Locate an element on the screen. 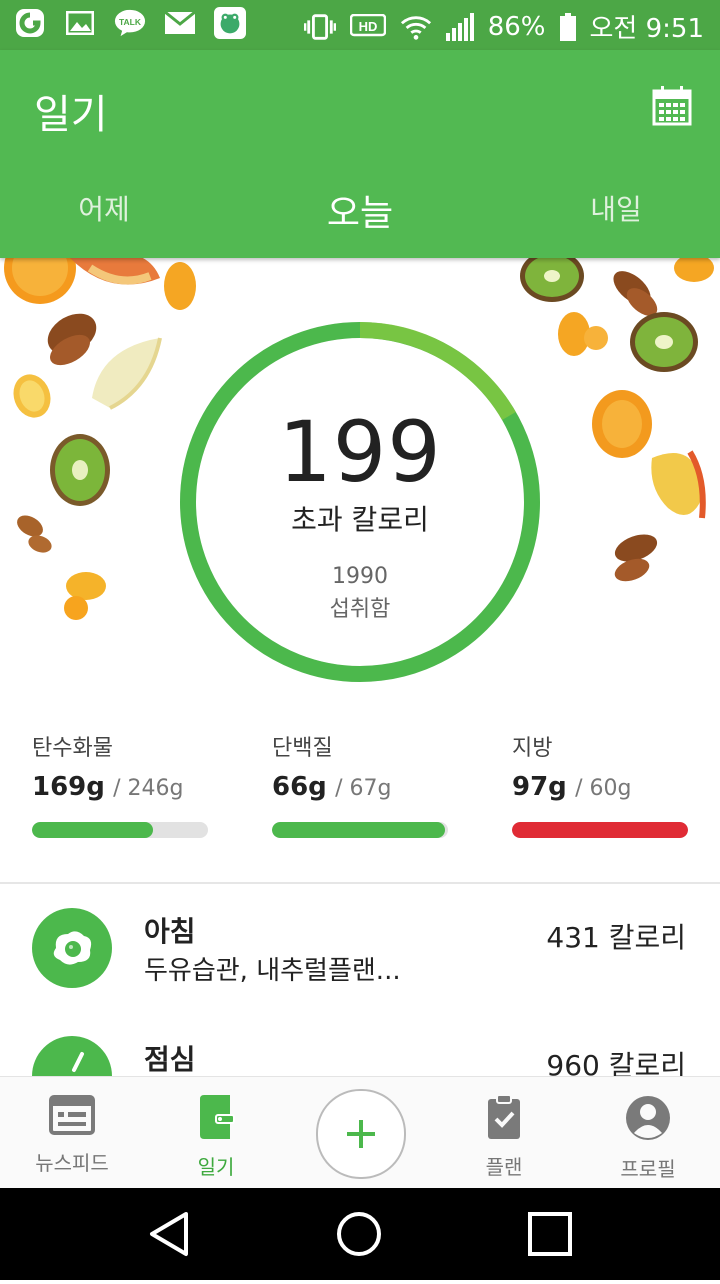 This screenshot has width=720, height=1284. macro-amount: 169g is located at coordinates (68, 787).